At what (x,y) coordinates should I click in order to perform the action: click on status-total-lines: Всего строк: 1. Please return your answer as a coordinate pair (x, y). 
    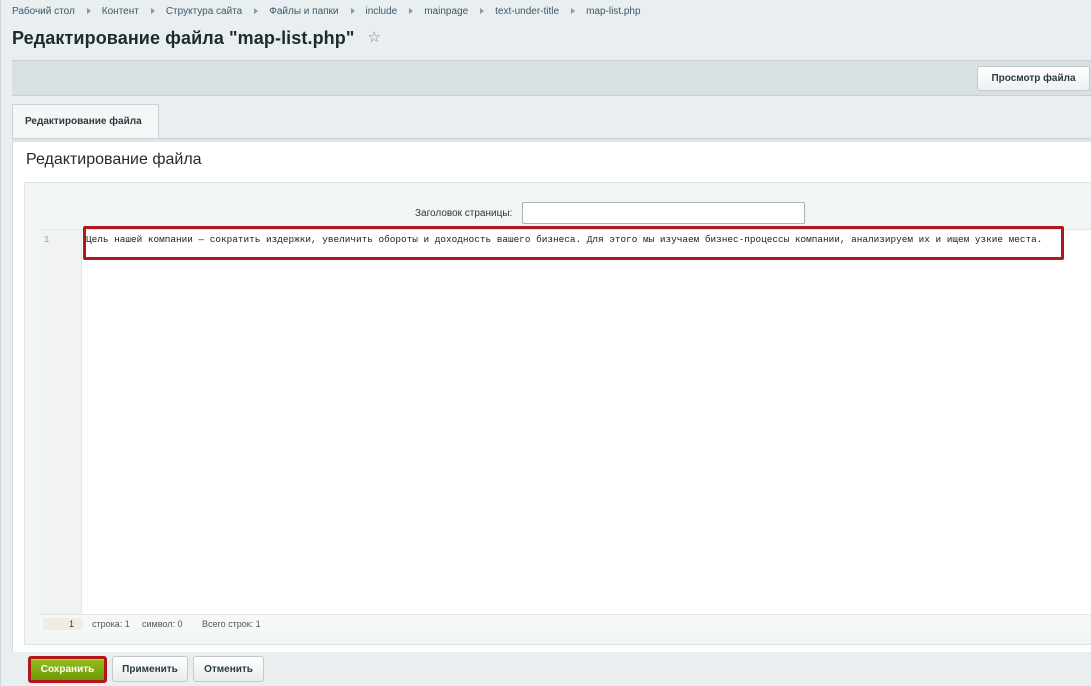
    Looking at the image, I should click on (231, 624).